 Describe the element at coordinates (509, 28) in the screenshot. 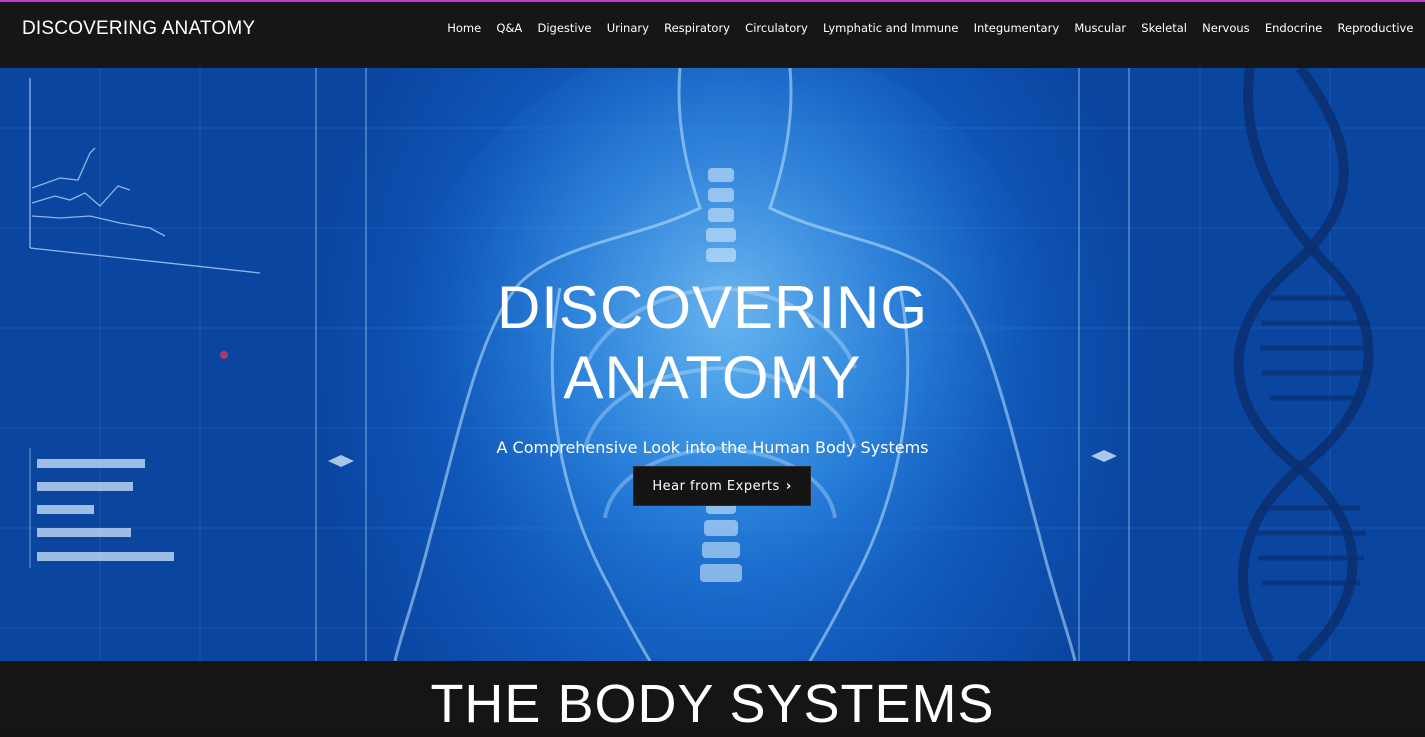

I see `nav-item-qa: Q&A` at that location.